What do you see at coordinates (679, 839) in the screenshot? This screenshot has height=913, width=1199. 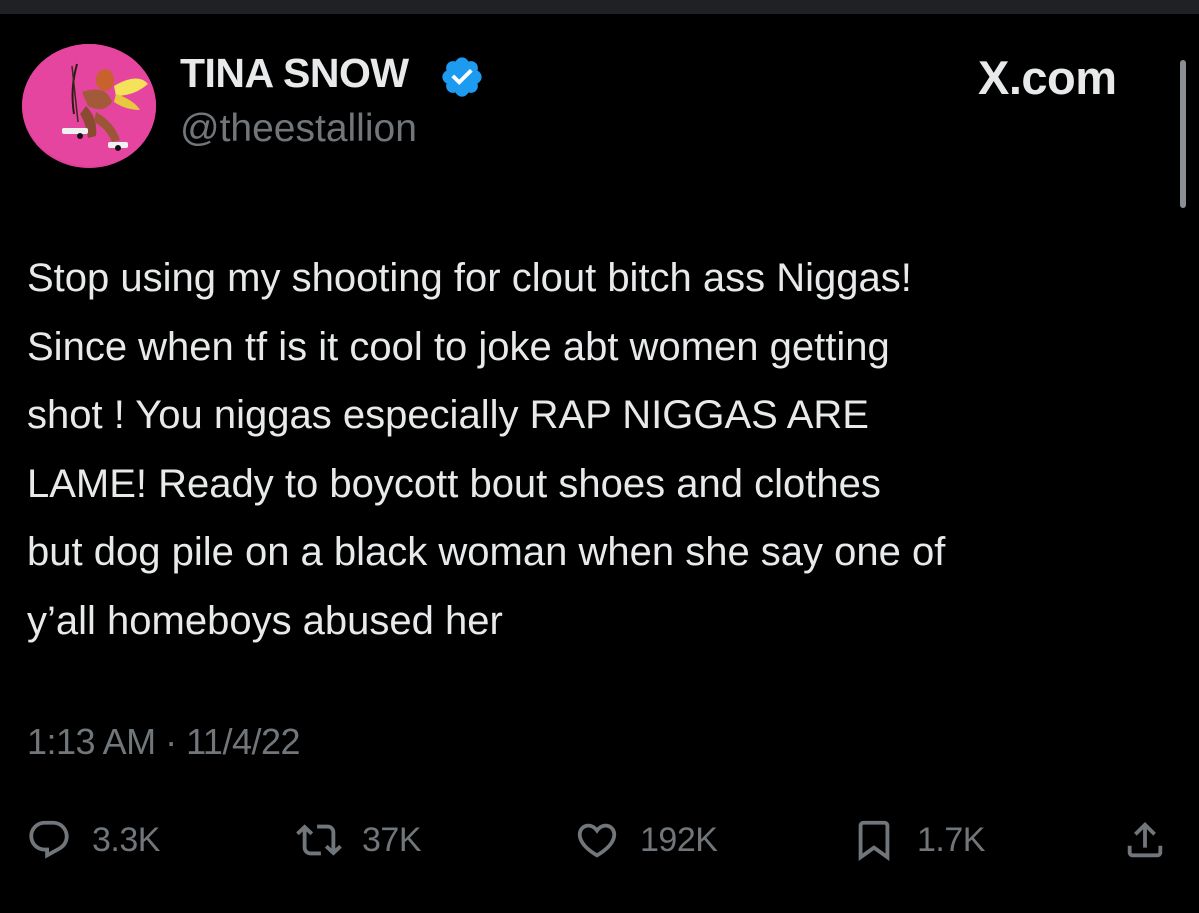 I see `like-count: 192K` at bounding box center [679, 839].